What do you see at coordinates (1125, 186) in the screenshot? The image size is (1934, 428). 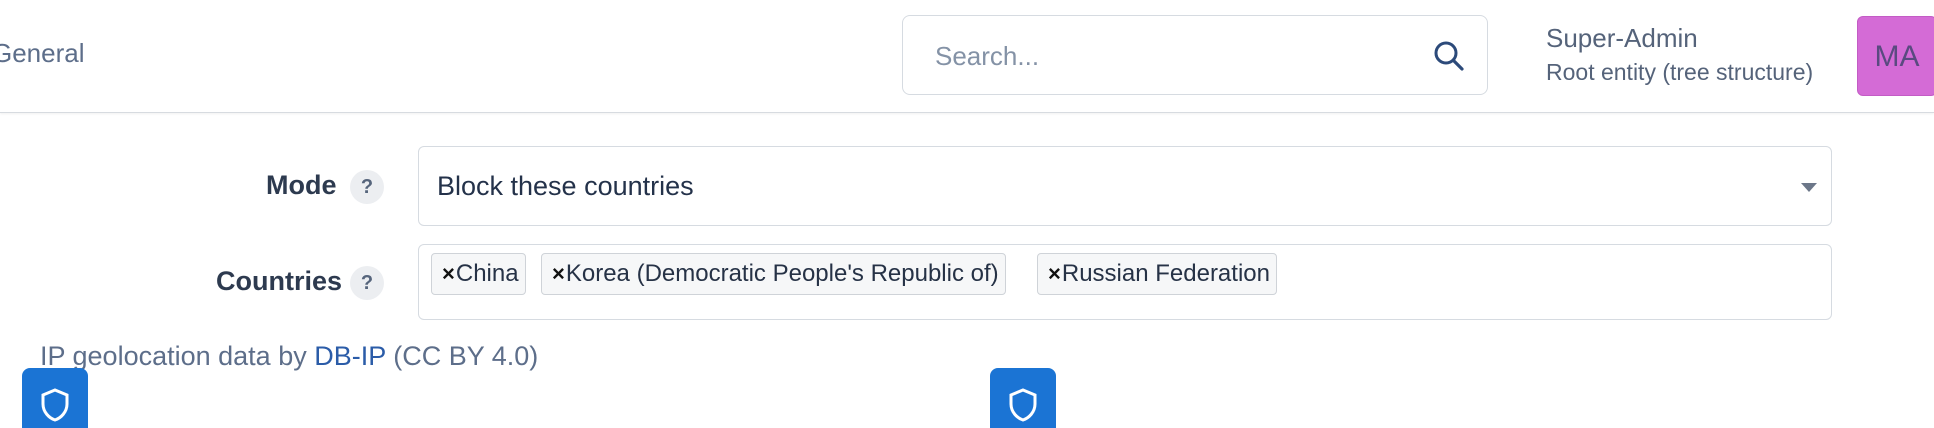 I see `mode-select: Block these countries` at bounding box center [1125, 186].